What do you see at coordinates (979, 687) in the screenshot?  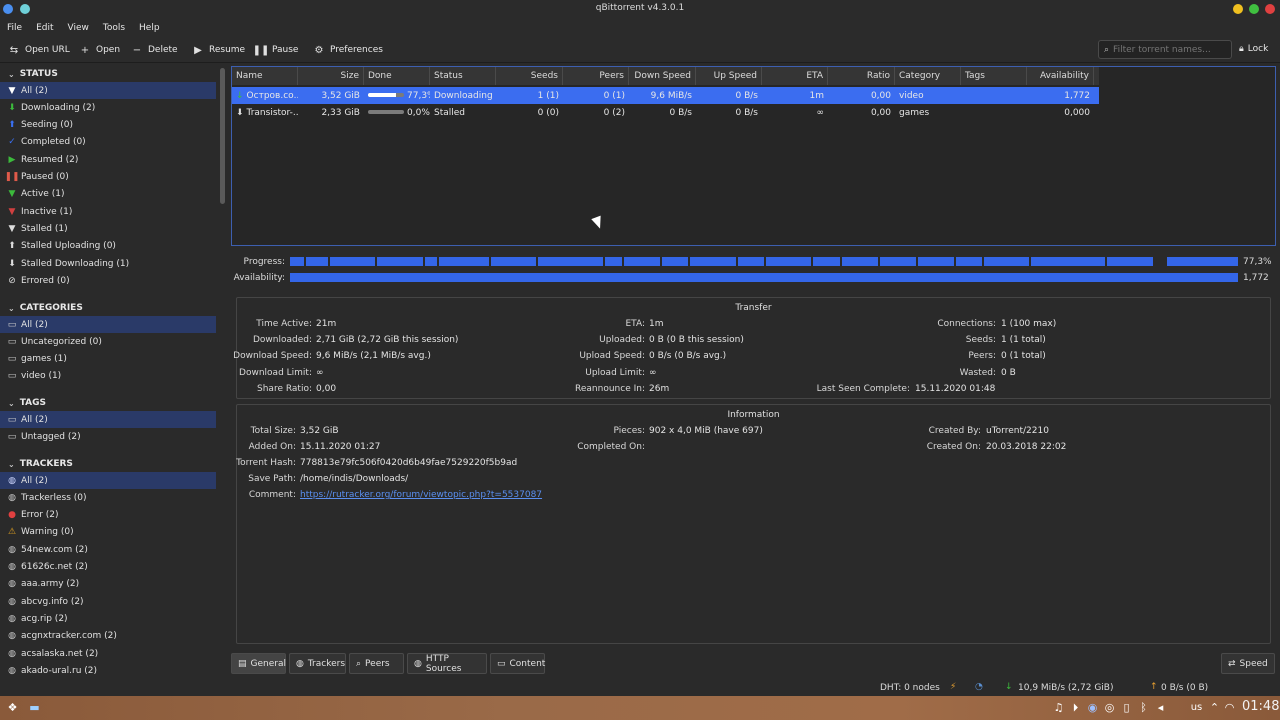 I see `speed-gauge-icon: ◔` at bounding box center [979, 687].